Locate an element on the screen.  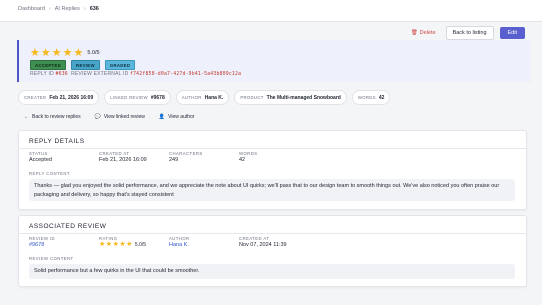
pill-value: 42 is located at coordinates (381, 97).